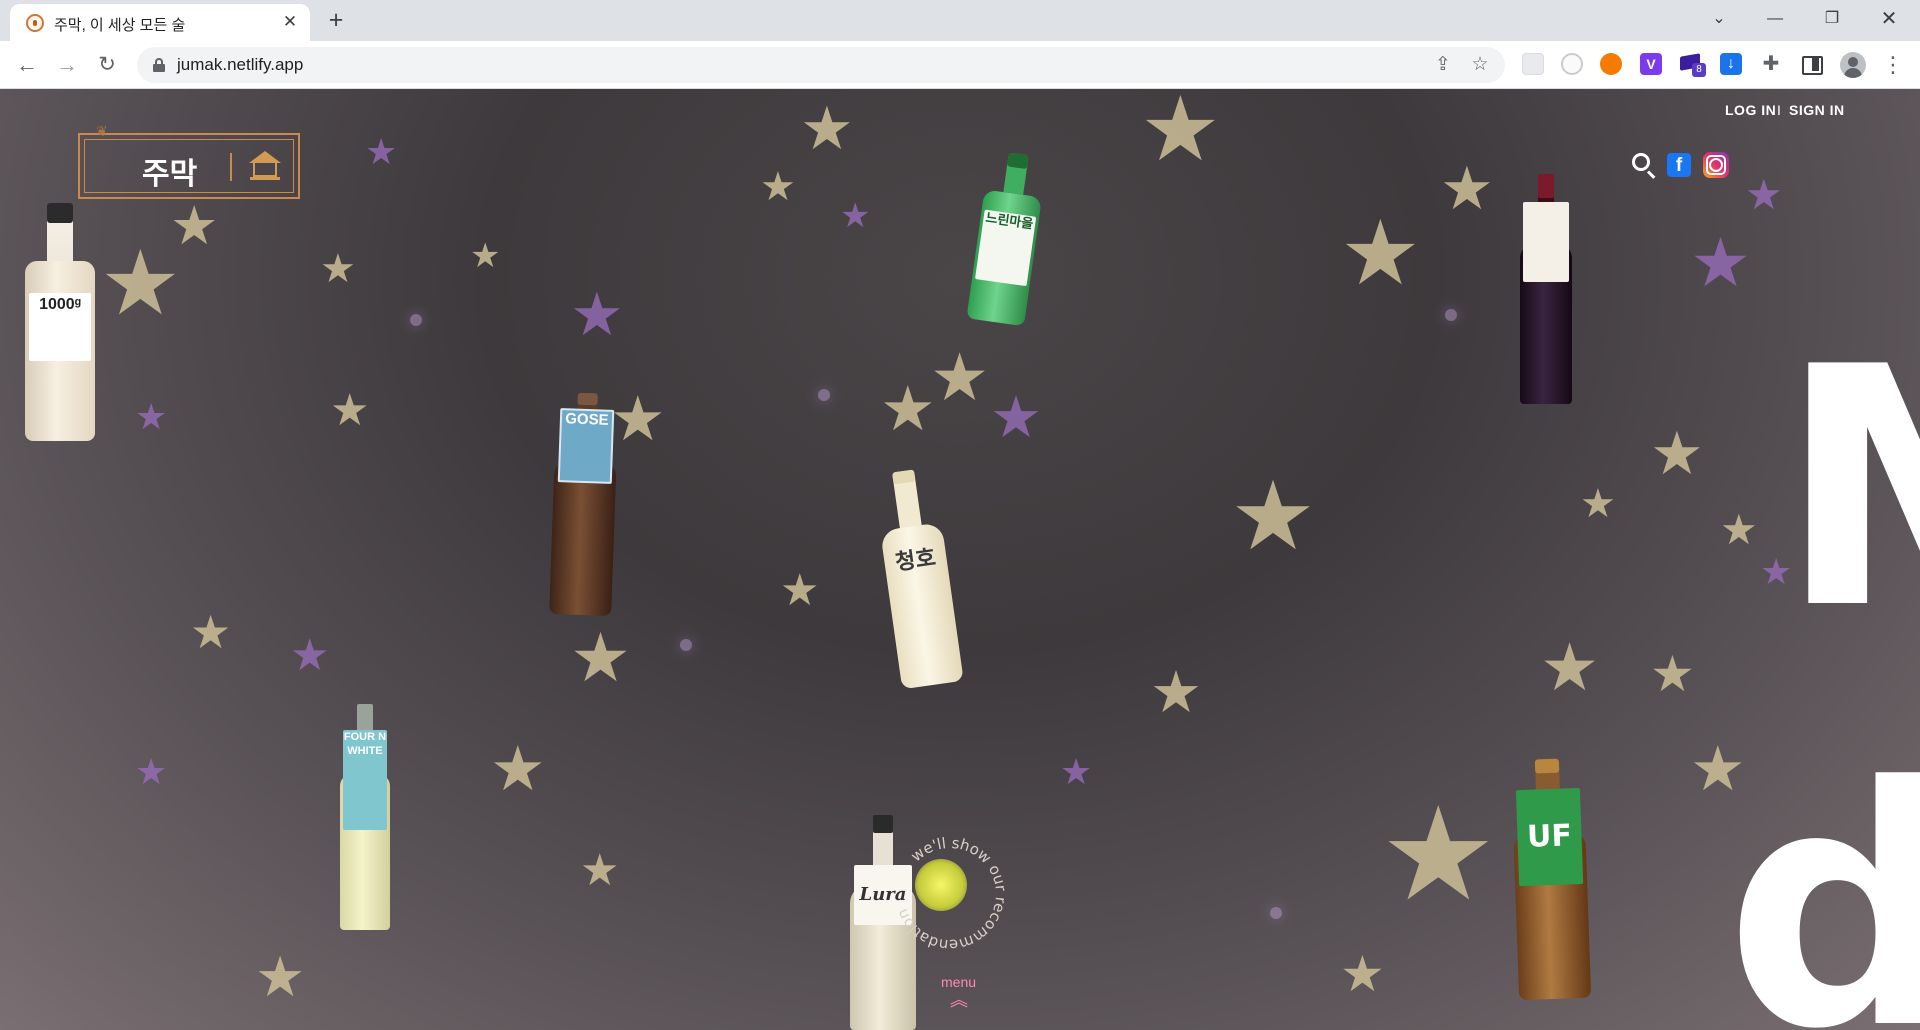  What do you see at coordinates (959, 1000) in the screenshot?
I see `chevron-up-icon: ︽` at bounding box center [959, 1000].